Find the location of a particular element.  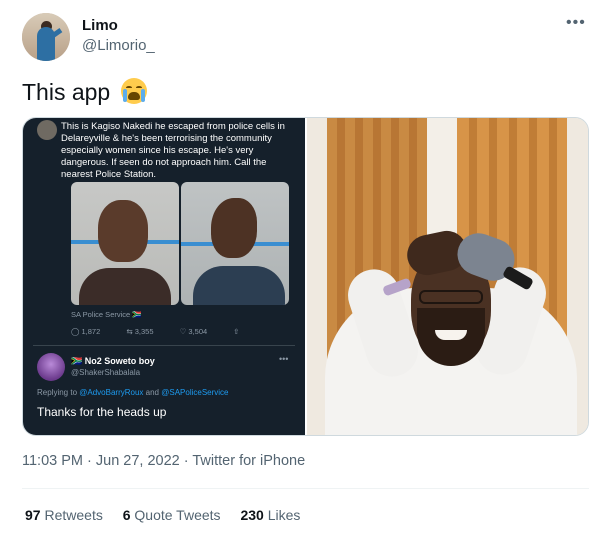

replying-mention-2: @SAPoliceService is located at coordinates (195, 392).